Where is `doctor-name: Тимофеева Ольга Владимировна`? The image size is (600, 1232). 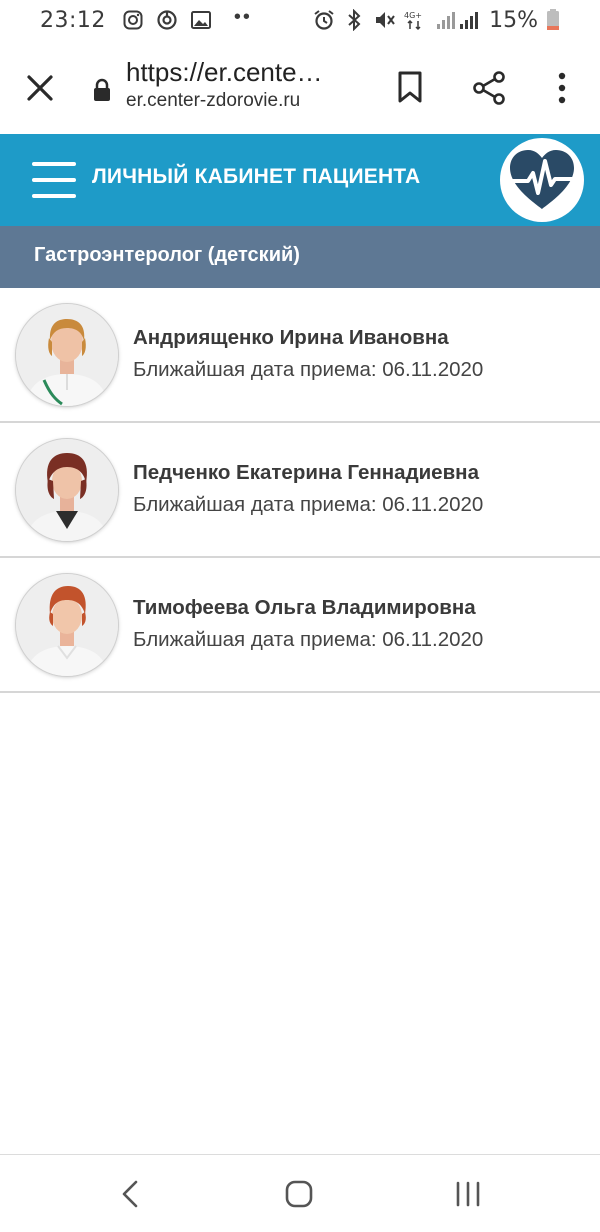 doctor-name: Тимофеева Ольга Владимировна is located at coordinates (304, 607).